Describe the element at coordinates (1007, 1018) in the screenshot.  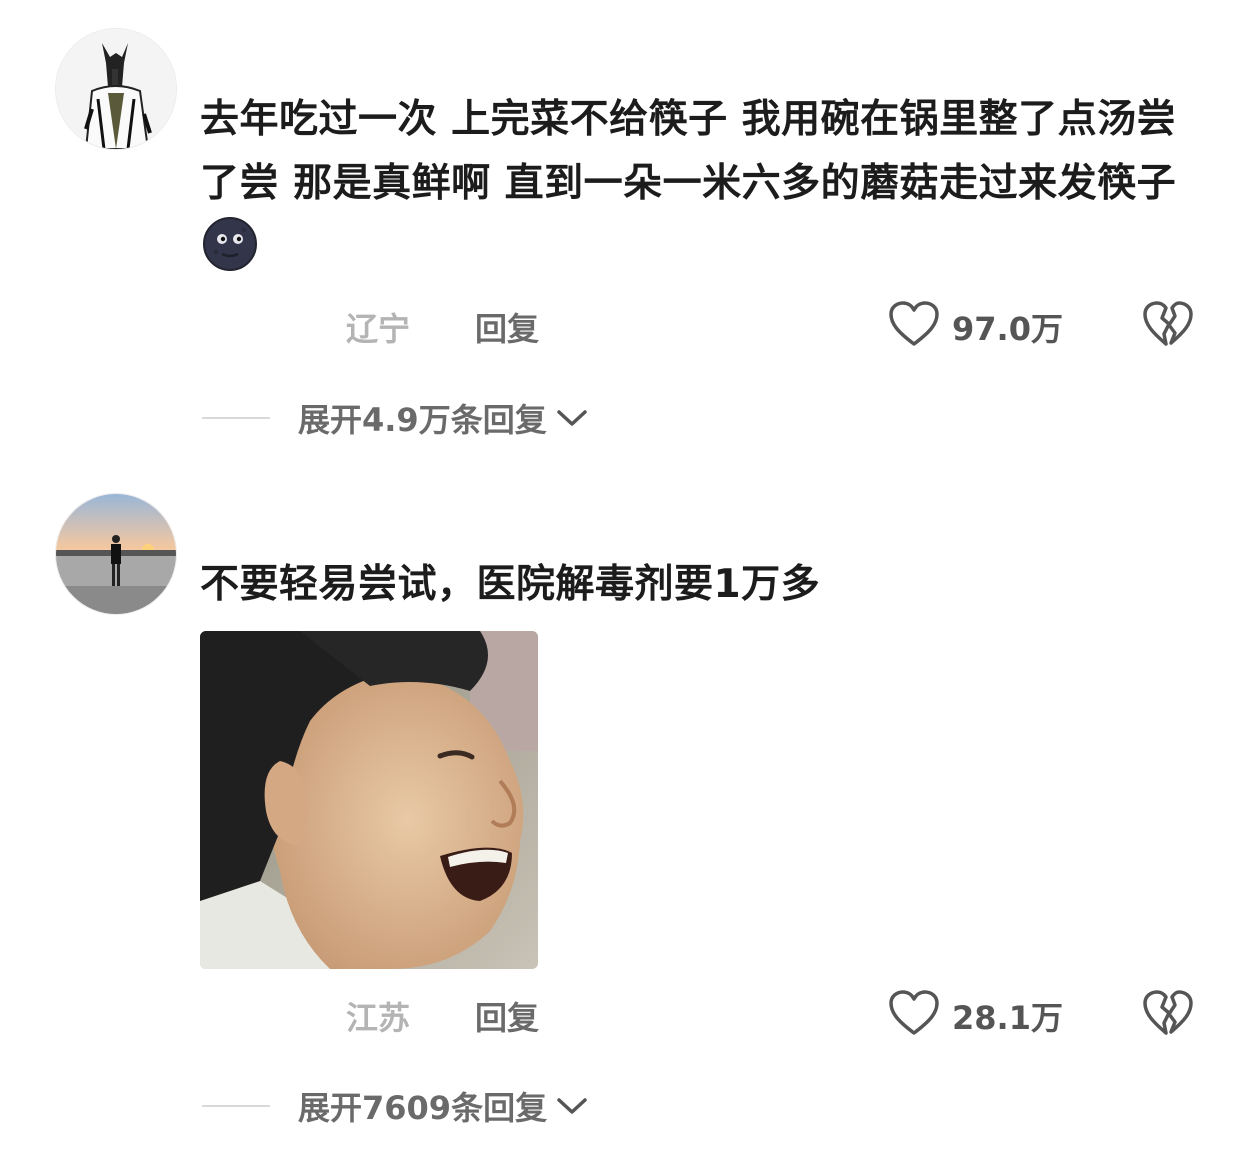
I see `like-count: 28.1万` at that location.